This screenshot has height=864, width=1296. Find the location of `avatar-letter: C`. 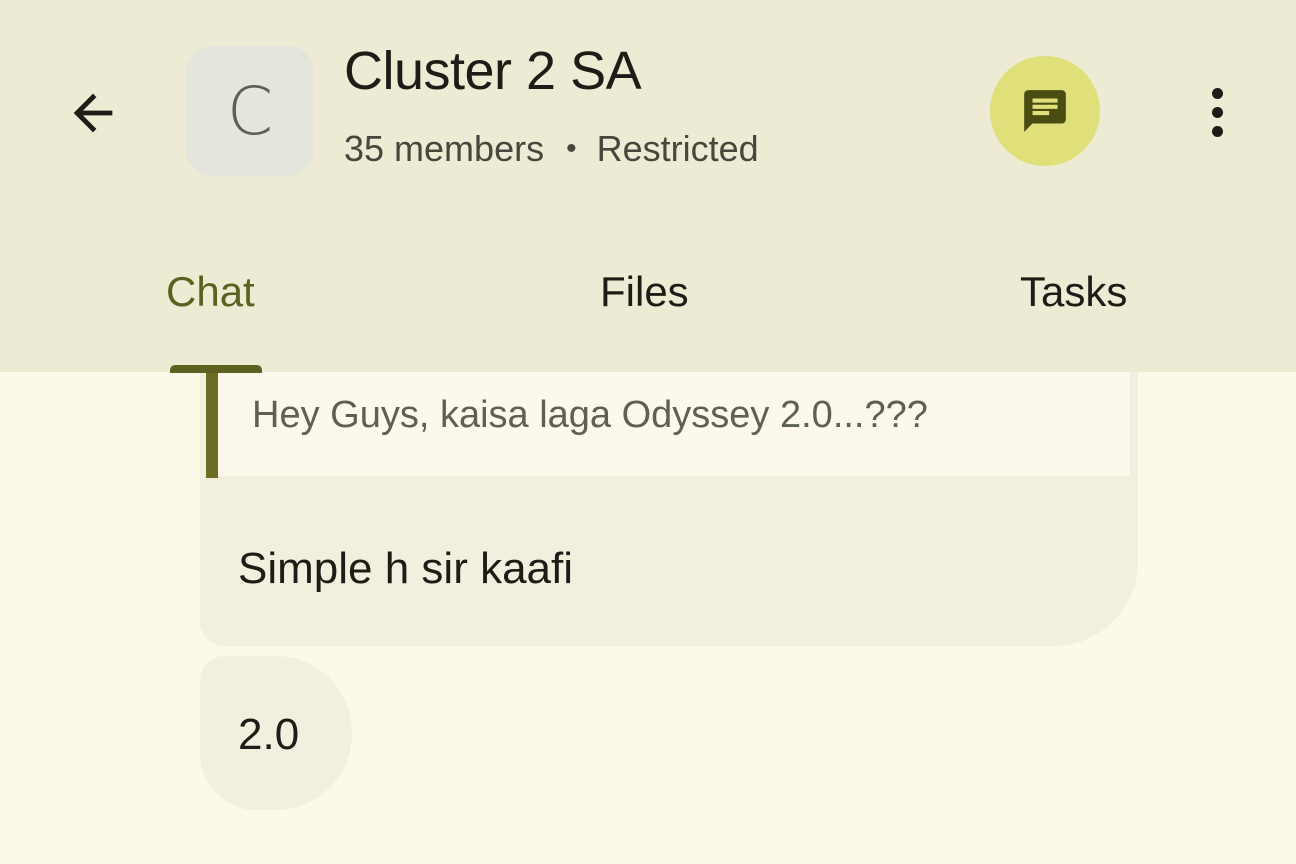

avatar-letter: C is located at coordinates (250, 111).